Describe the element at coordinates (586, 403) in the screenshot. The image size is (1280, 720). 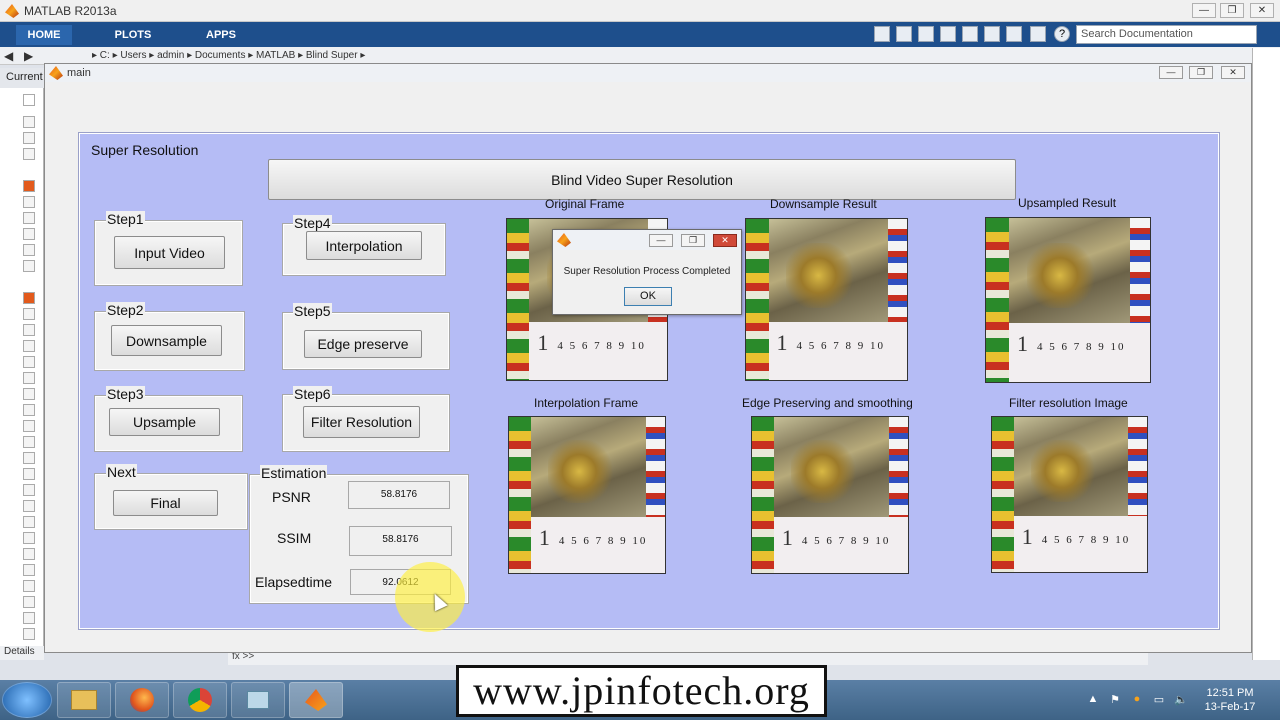
I see `interpolation-frame-caption: Interpolation Frame` at that location.